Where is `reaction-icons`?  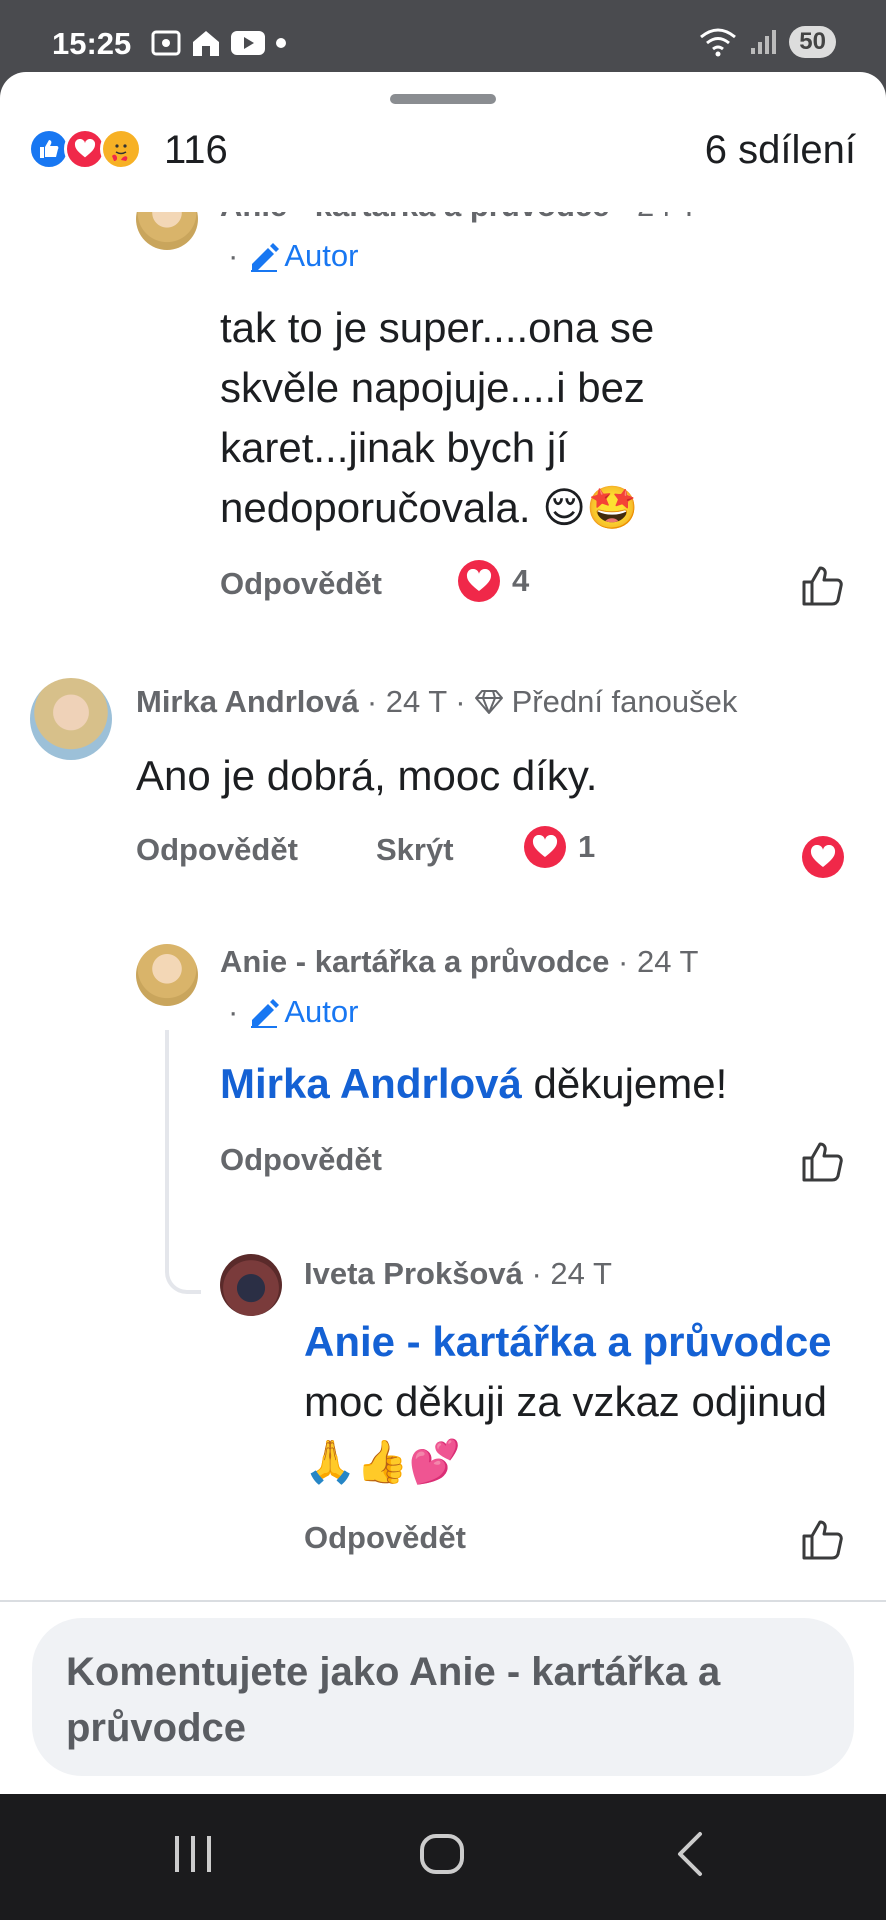
reaction-icons is located at coordinates (85, 149).